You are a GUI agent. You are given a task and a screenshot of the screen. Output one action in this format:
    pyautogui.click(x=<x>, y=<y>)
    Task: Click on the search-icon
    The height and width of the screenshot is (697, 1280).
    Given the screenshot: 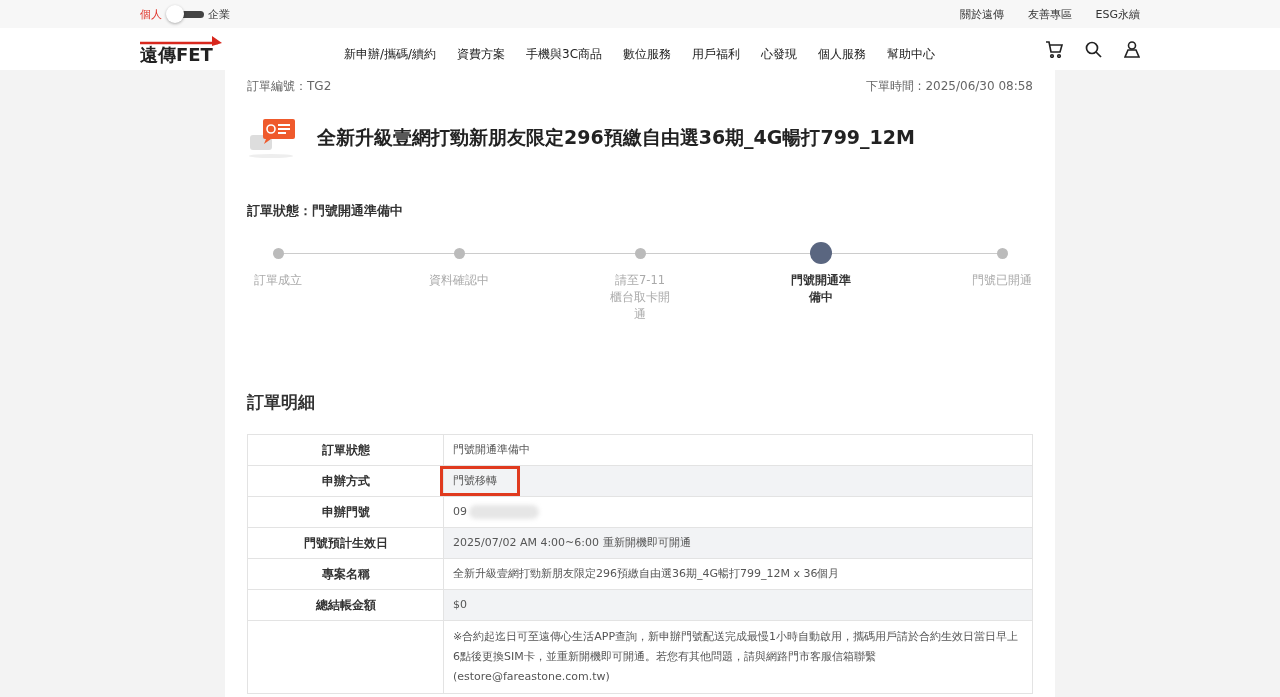 What is the action you would take?
    pyautogui.click(x=1093, y=49)
    